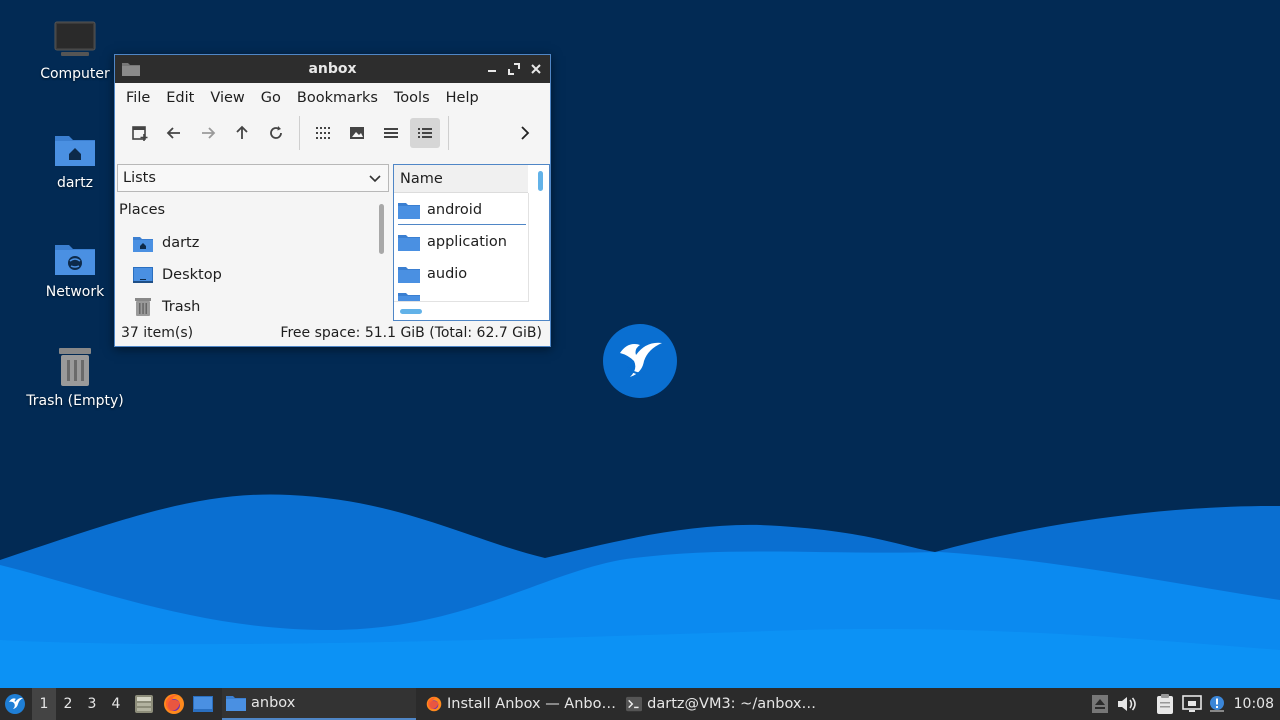 The width and height of the screenshot is (1280, 720). I want to click on notification-icon, so click(1217, 704).